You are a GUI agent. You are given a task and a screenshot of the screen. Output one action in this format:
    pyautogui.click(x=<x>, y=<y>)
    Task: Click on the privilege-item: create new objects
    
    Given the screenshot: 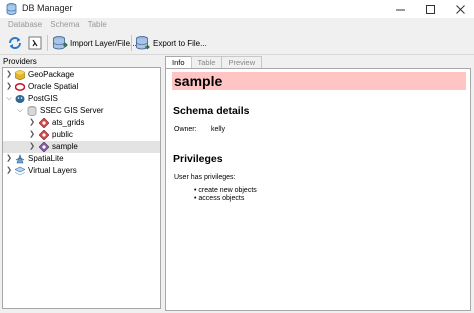 What is the action you would take?
    pyautogui.click(x=225, y=191)
    